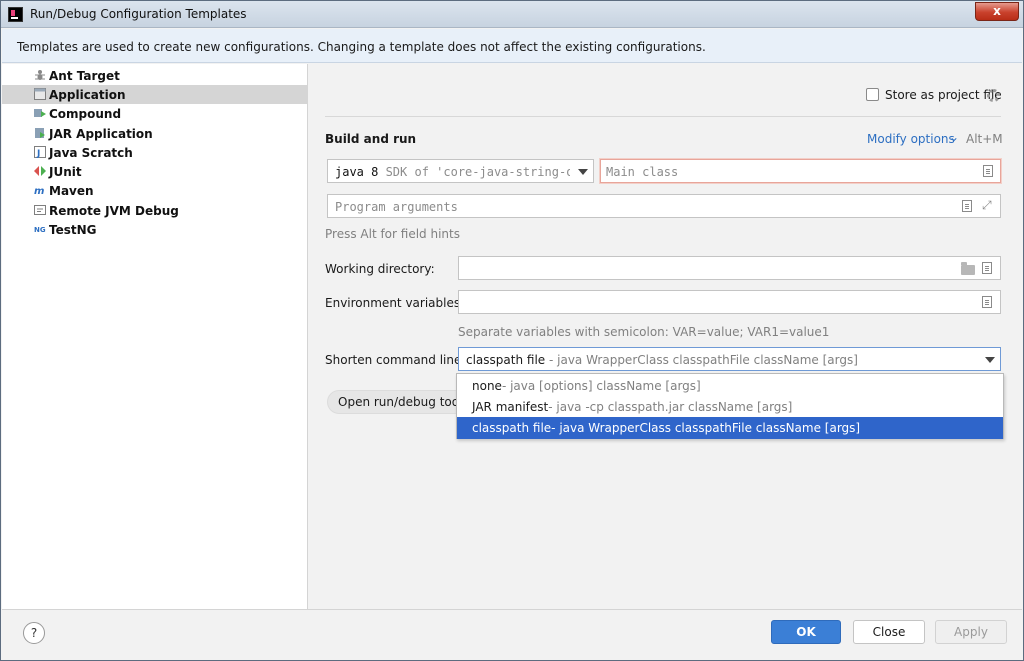  Describe the element at coordinates (84, 75) in the screenshot. I see `tree-item-label: Ant Target` at that location.